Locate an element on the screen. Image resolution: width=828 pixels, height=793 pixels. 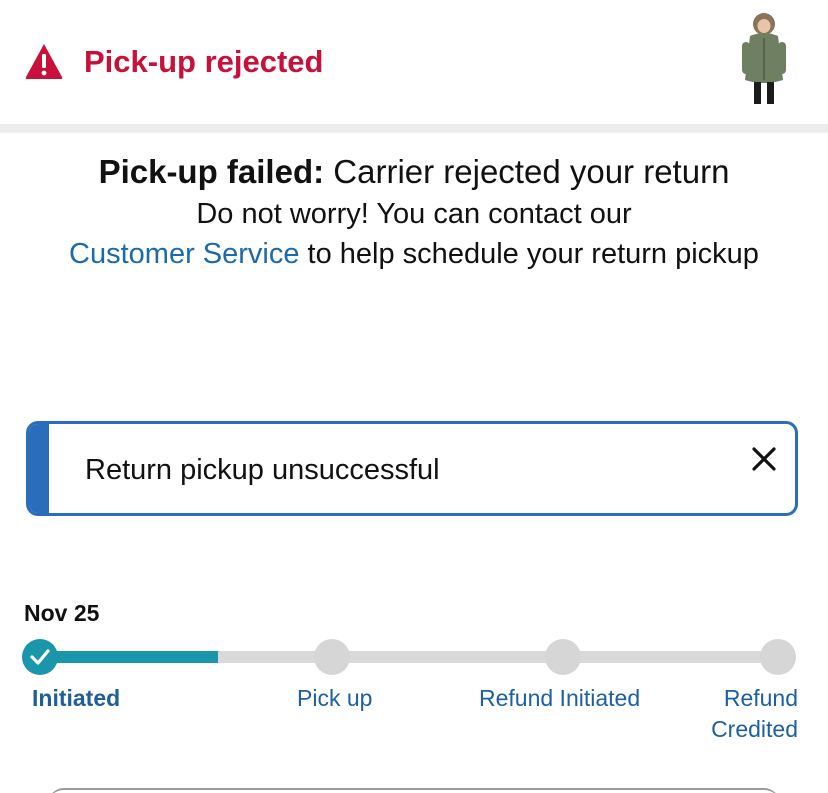
step-node-refund-credited is located at coordinates (778, 657).